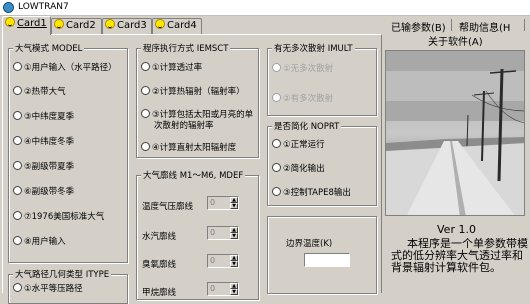 This screenshot has width=530, height=304. What do you see at coordinates (159, 265) in the screenshot?
I see `ozone-label: 臭氧廓线` at bounding box center [159, 265].